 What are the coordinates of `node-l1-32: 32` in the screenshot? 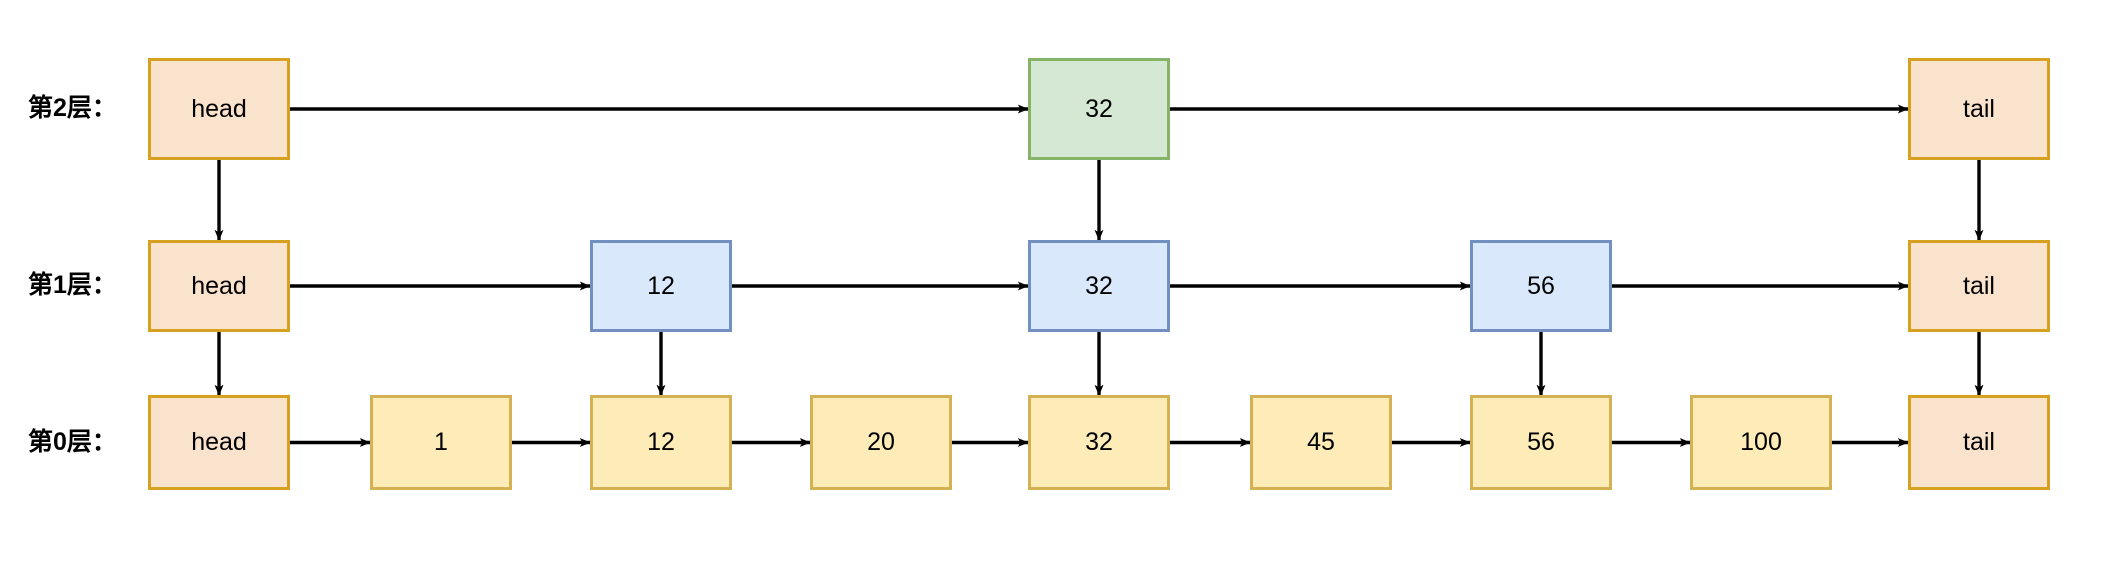 It's located at (1099, 286).